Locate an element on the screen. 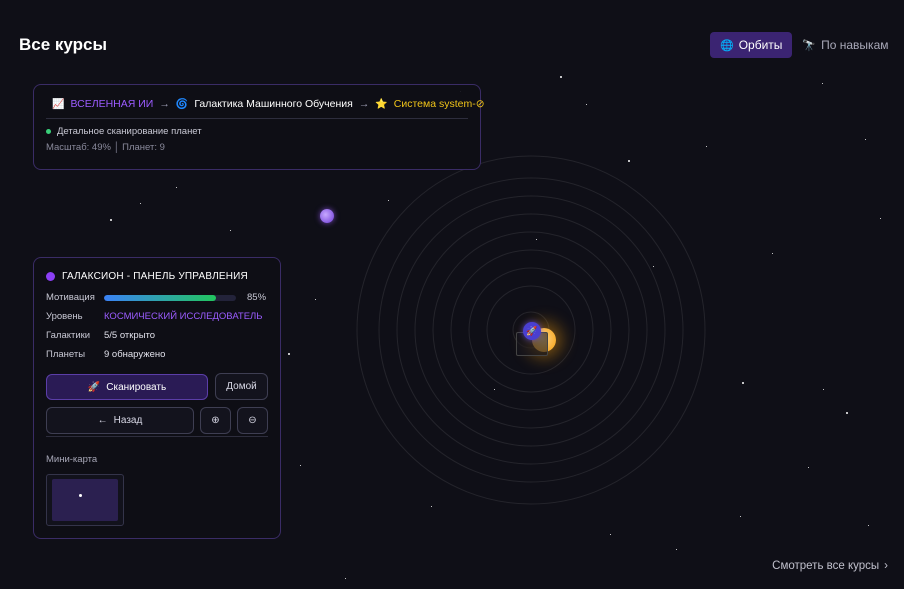 The width and height of the screenshot is (904, 589). scan-button: 🚀 Сканировать is located at coordinates (127, 387).